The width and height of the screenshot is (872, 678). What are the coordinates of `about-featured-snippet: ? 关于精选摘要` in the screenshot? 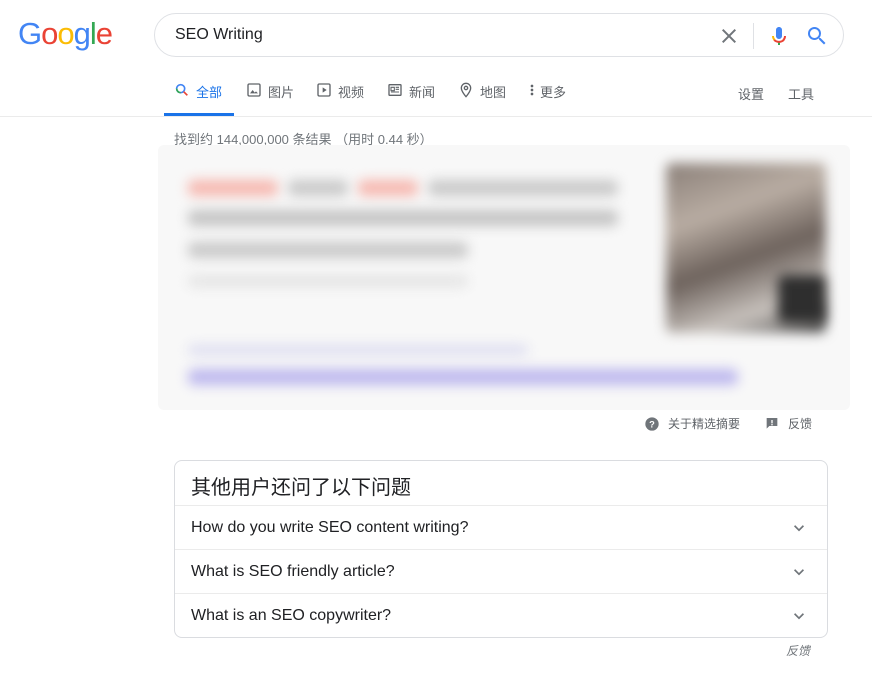 It's located at (692, 423).